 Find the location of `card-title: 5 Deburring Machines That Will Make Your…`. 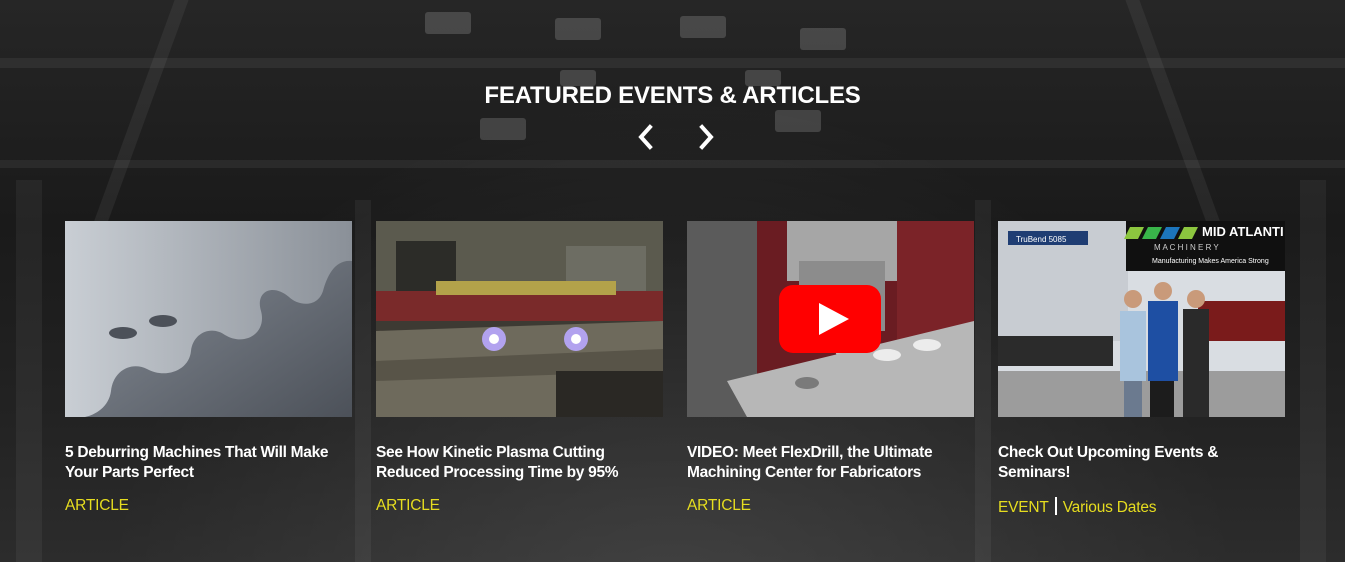

card-title: 5 Deburring Machines That Will Make Your… is located at coordinates (208, 463).